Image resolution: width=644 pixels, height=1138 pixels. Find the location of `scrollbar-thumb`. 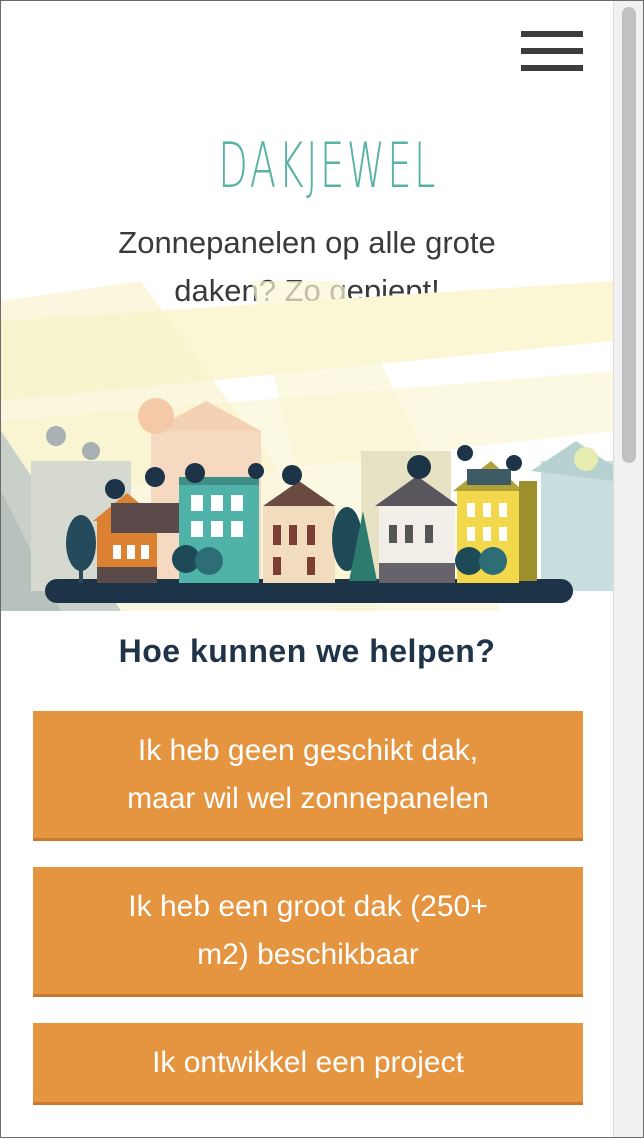

scrollbar-thumb is located at coordinates (629, 235).